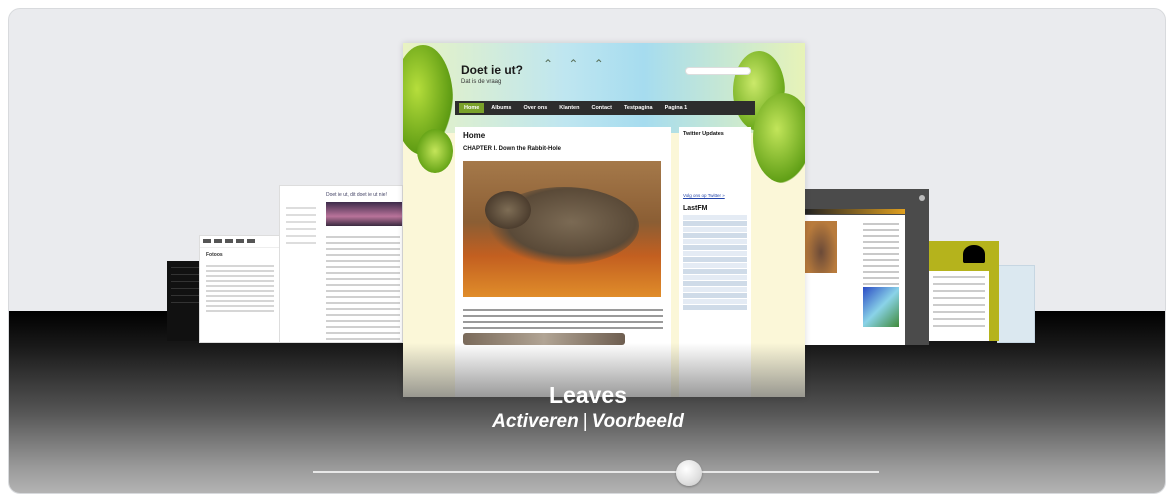 Image resolution: width=1171 pixels, height=497 pixels. What do you see at coordinates (718, 71) in the screenshot?
I see `preview-search-box` at bounding box center [718, 71].